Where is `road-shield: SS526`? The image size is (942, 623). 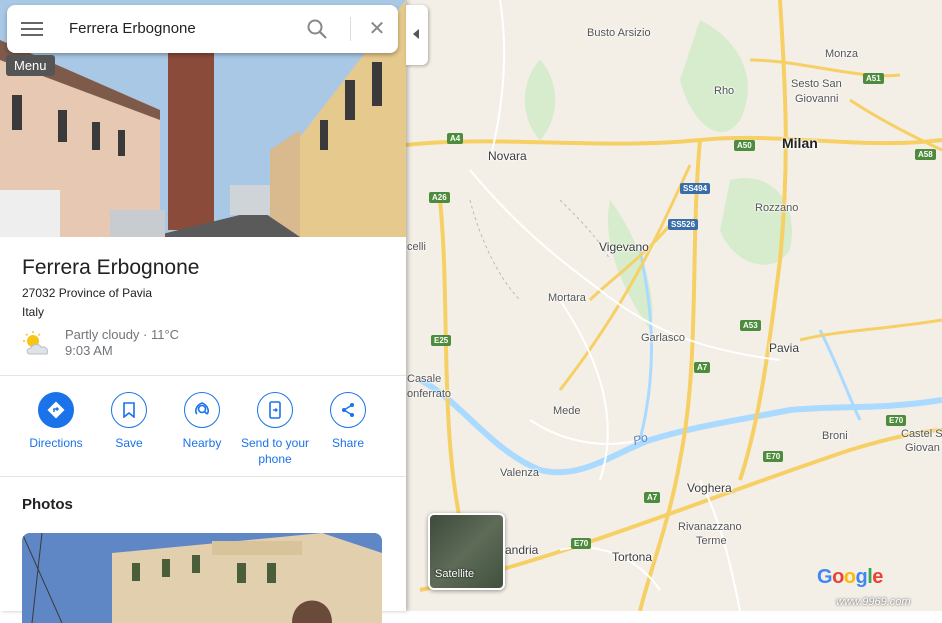 road-shield: SS526 is located at coordinates (683, 224).